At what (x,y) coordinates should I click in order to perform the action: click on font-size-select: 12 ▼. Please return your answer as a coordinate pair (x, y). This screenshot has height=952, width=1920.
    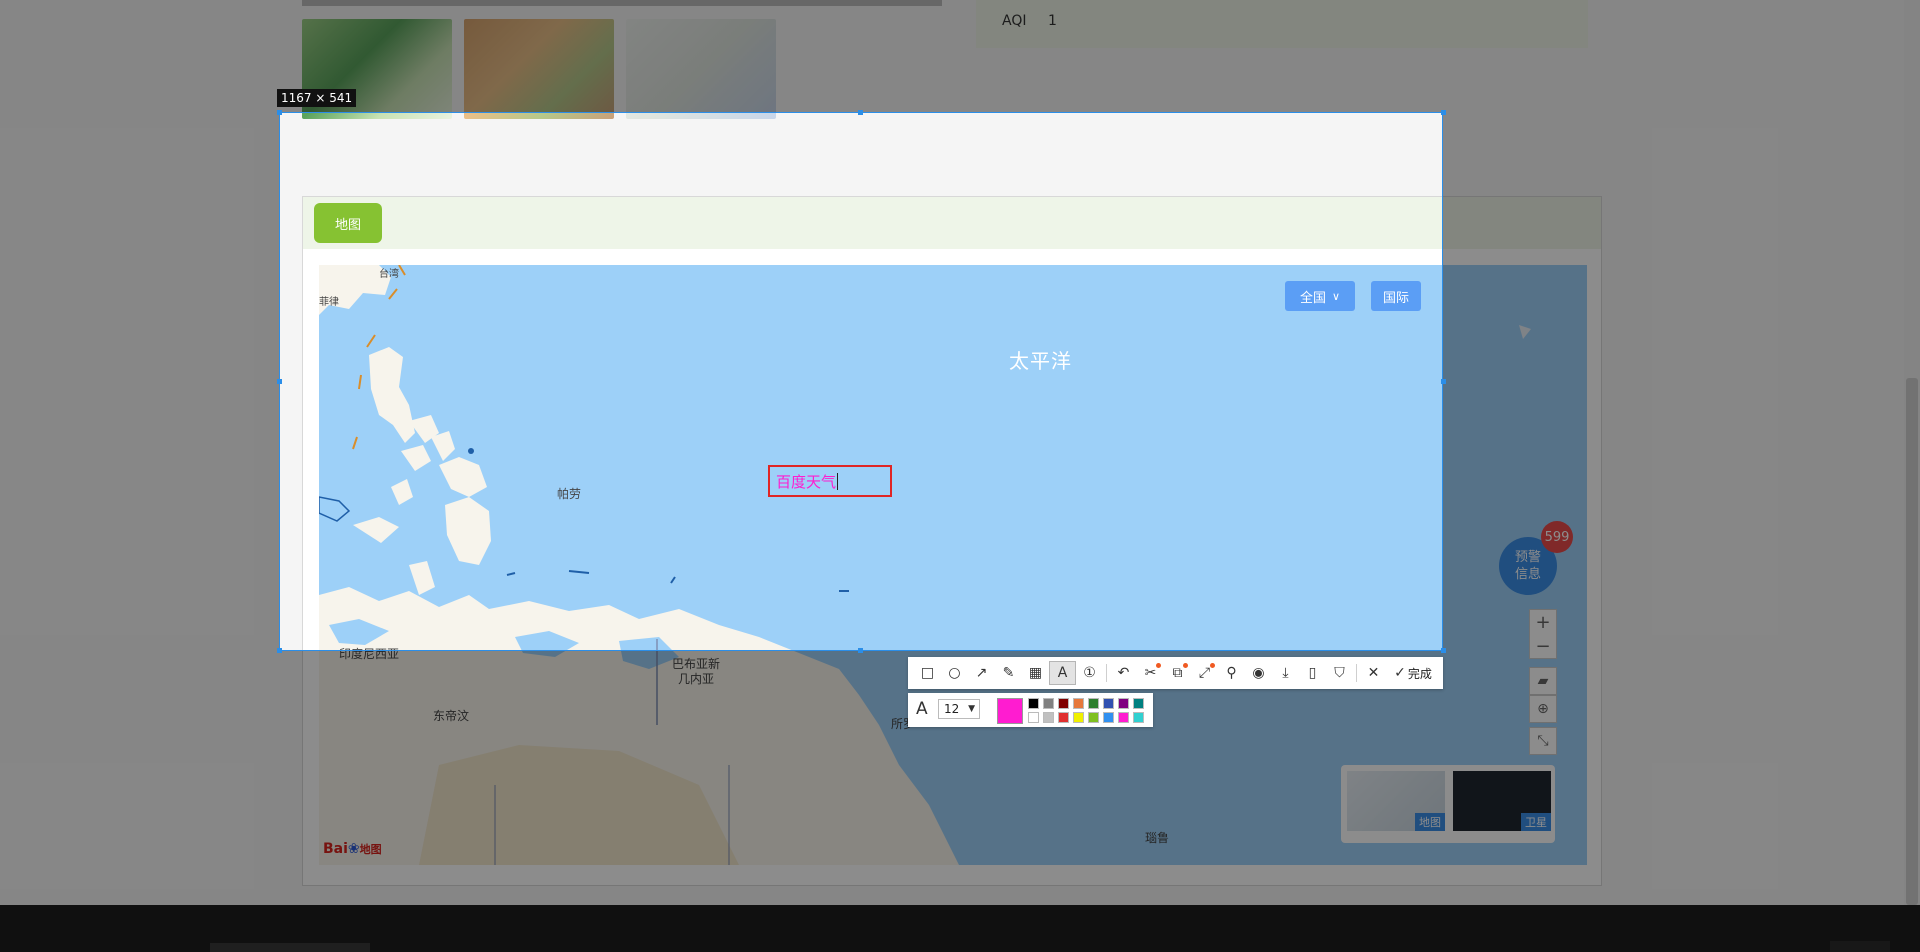
    Looking at the image, I should click on (959, 709).